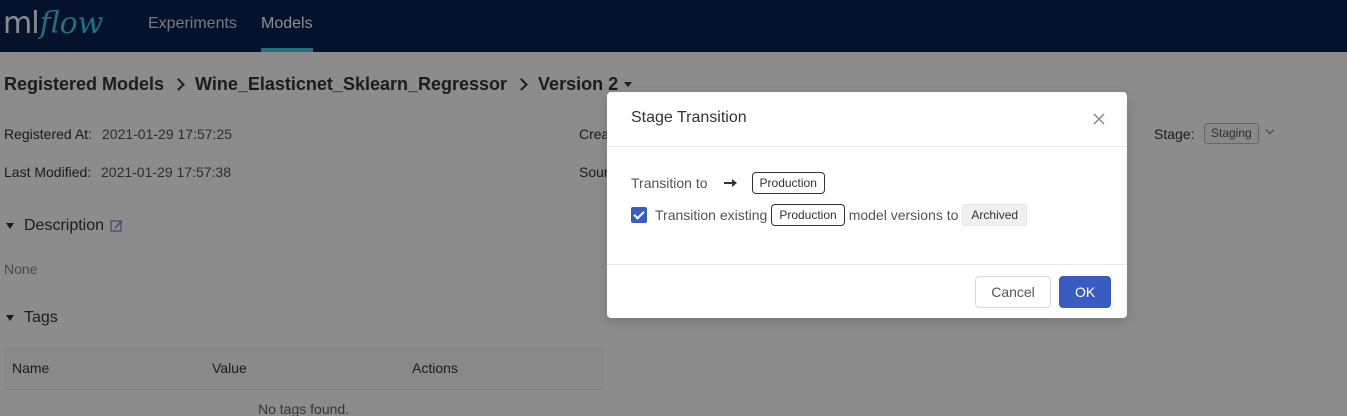 This screenshot has height=416, width=1347. I want to click on modal-footer: Cancel OK, so click(867, 292).